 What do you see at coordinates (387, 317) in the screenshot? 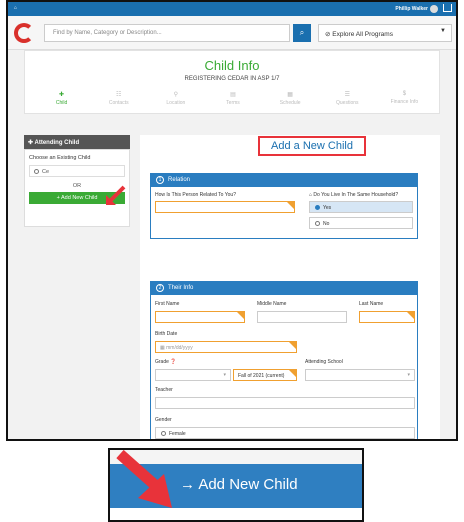
I see `last-name-field` at bounding box center [387, 317].